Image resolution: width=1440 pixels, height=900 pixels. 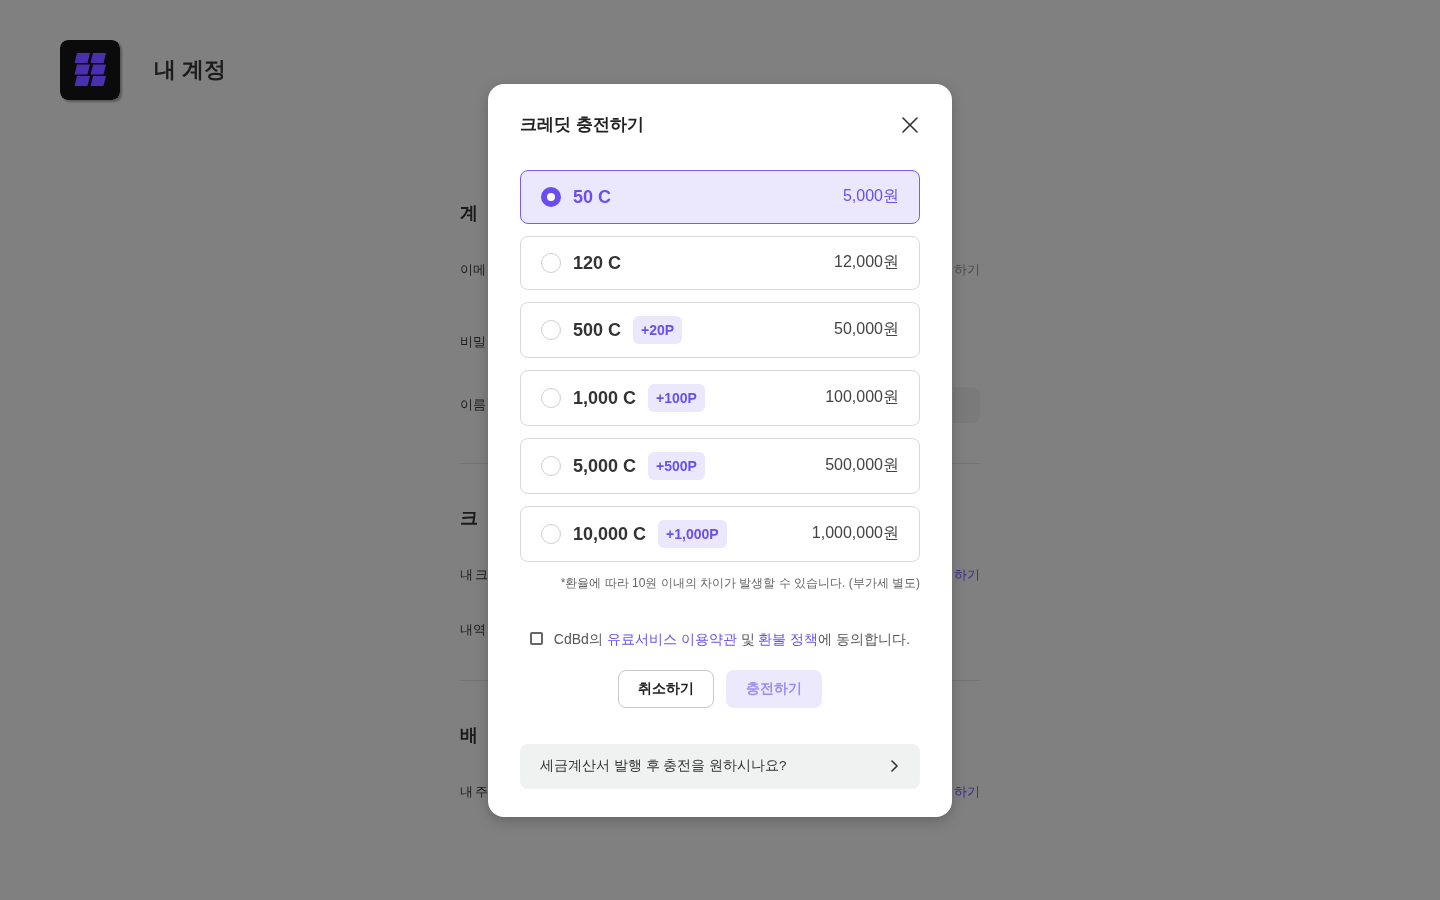 I want to click on price-text: 100,000원, so click(x=862, y=397).